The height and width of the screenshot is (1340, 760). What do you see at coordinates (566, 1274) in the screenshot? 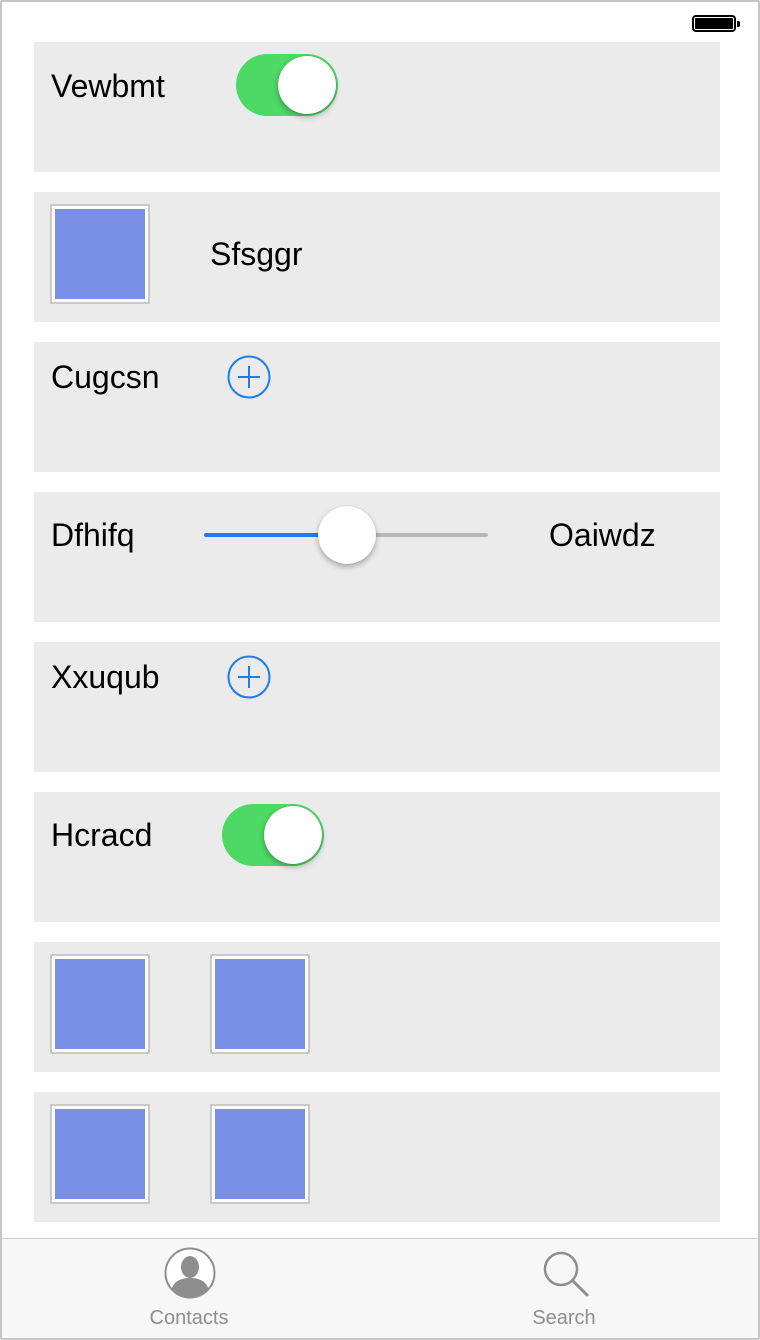
I see `search-icon` at bounding box center [566, 1274].